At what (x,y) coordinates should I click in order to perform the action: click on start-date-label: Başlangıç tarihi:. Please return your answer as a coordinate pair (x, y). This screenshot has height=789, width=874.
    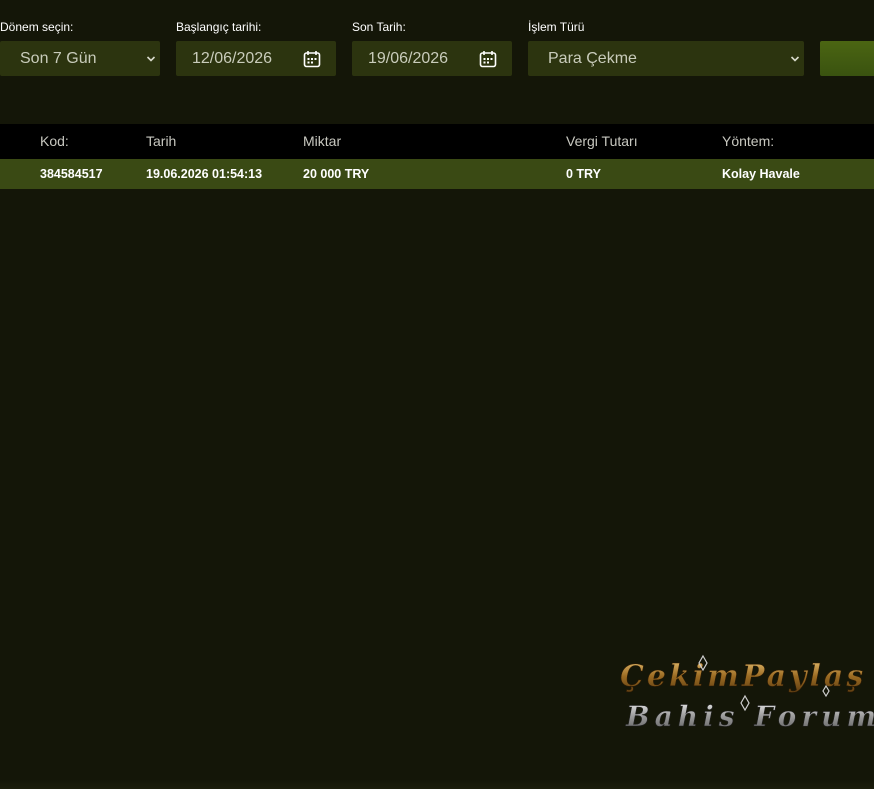
    Looking at the image, I should click on (219, 27).